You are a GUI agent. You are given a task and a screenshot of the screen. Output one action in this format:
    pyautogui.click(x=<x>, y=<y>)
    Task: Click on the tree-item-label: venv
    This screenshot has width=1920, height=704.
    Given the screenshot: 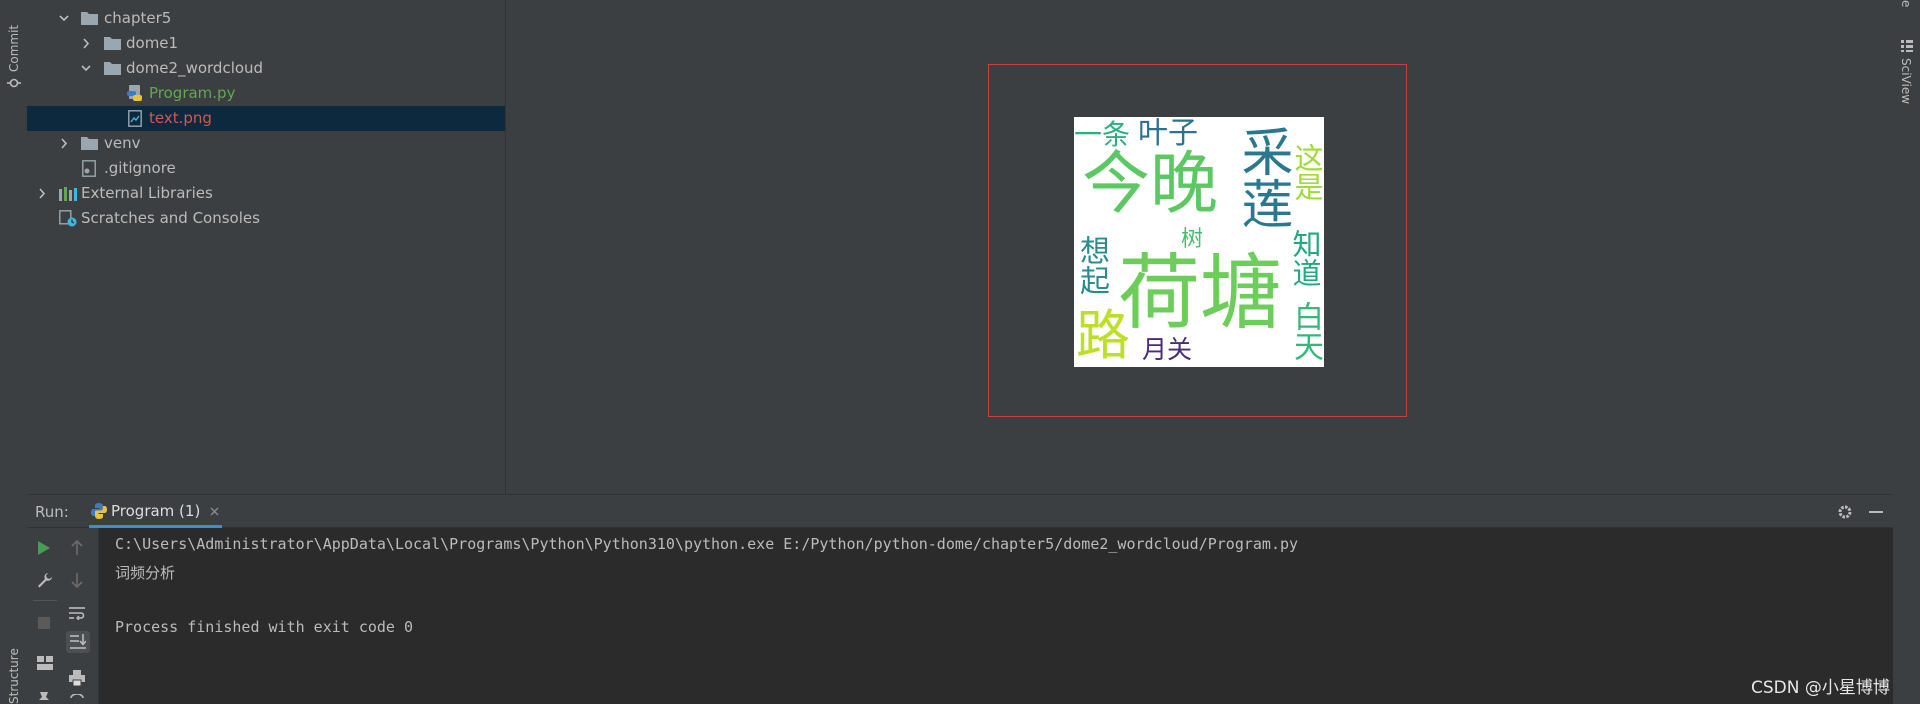 What is the action you would take?
    pyautogui.click(x=122, y=143)
    